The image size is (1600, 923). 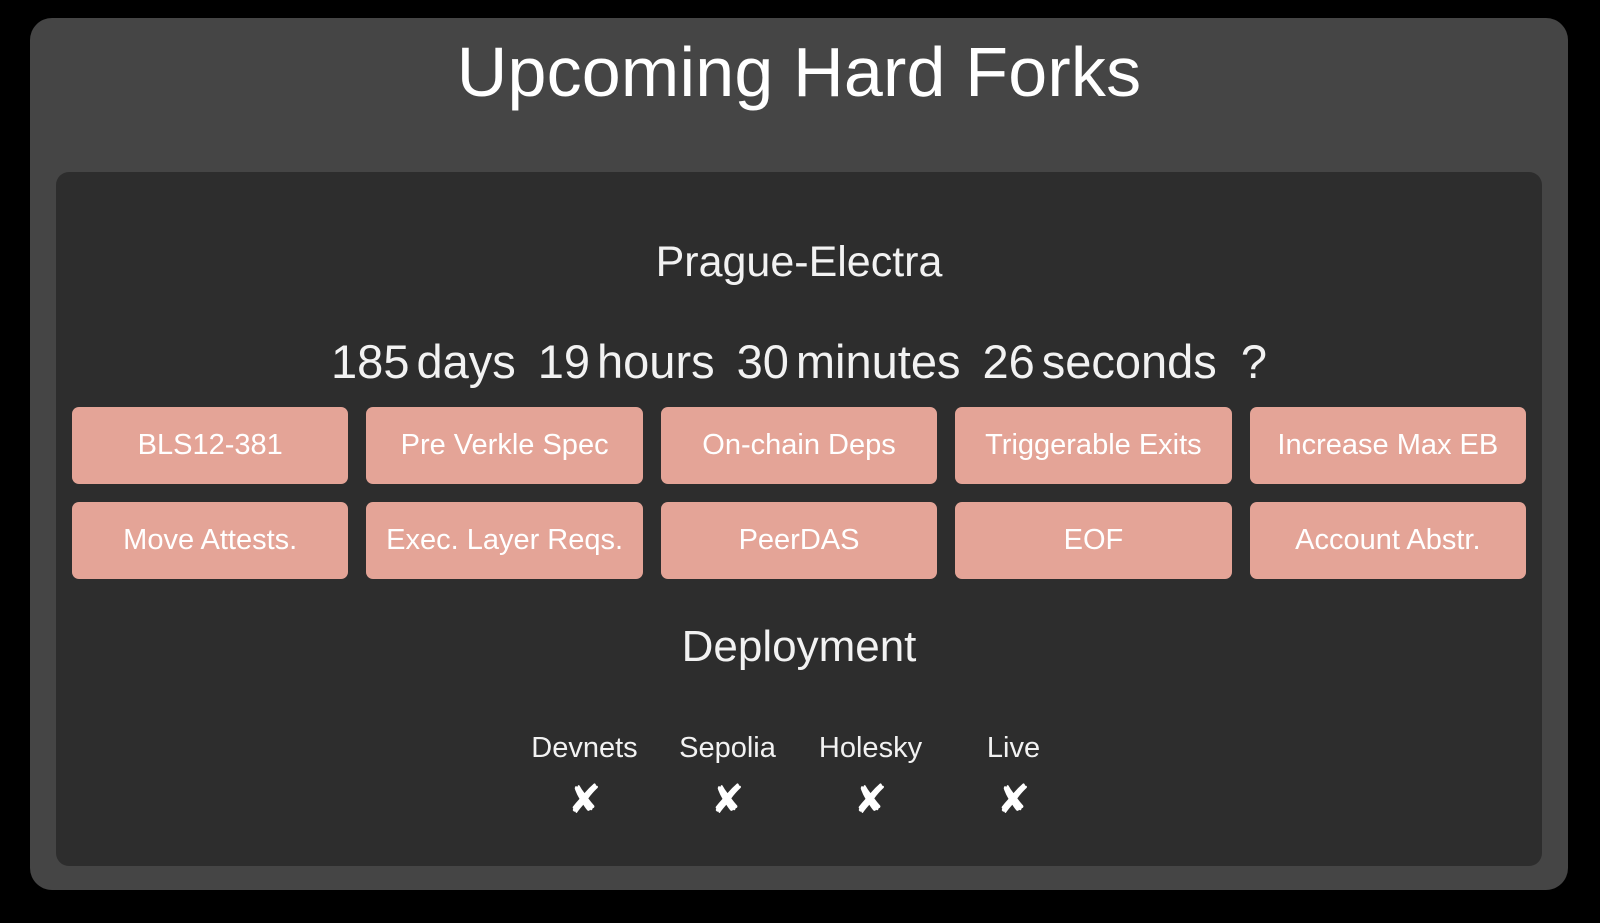 What do you see at coordinates (799, 262) in the screenshot?
I see `fork-name: Prague-Electra` at bounding box center [799, 262].